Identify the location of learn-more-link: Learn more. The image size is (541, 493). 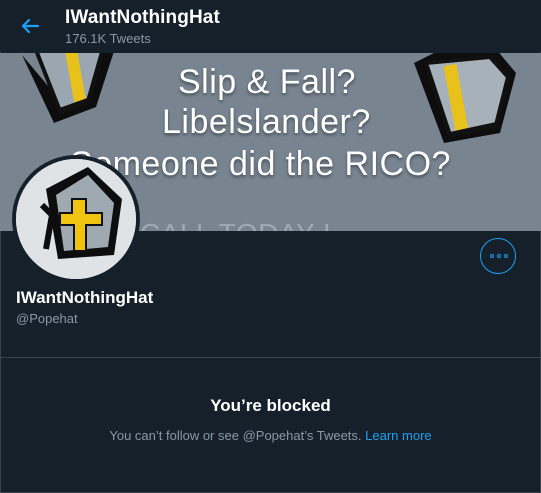
(398, 435).